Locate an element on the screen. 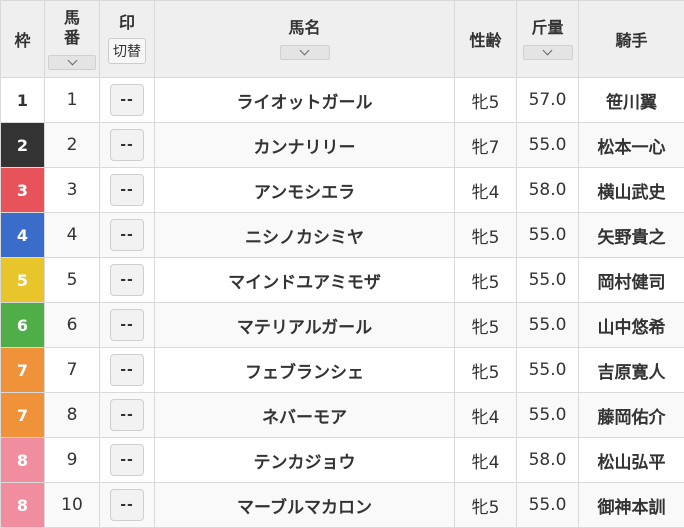 The width and height of the screenshot is (684, 528). frame-number: 3 is located at coordinates (22, 190).